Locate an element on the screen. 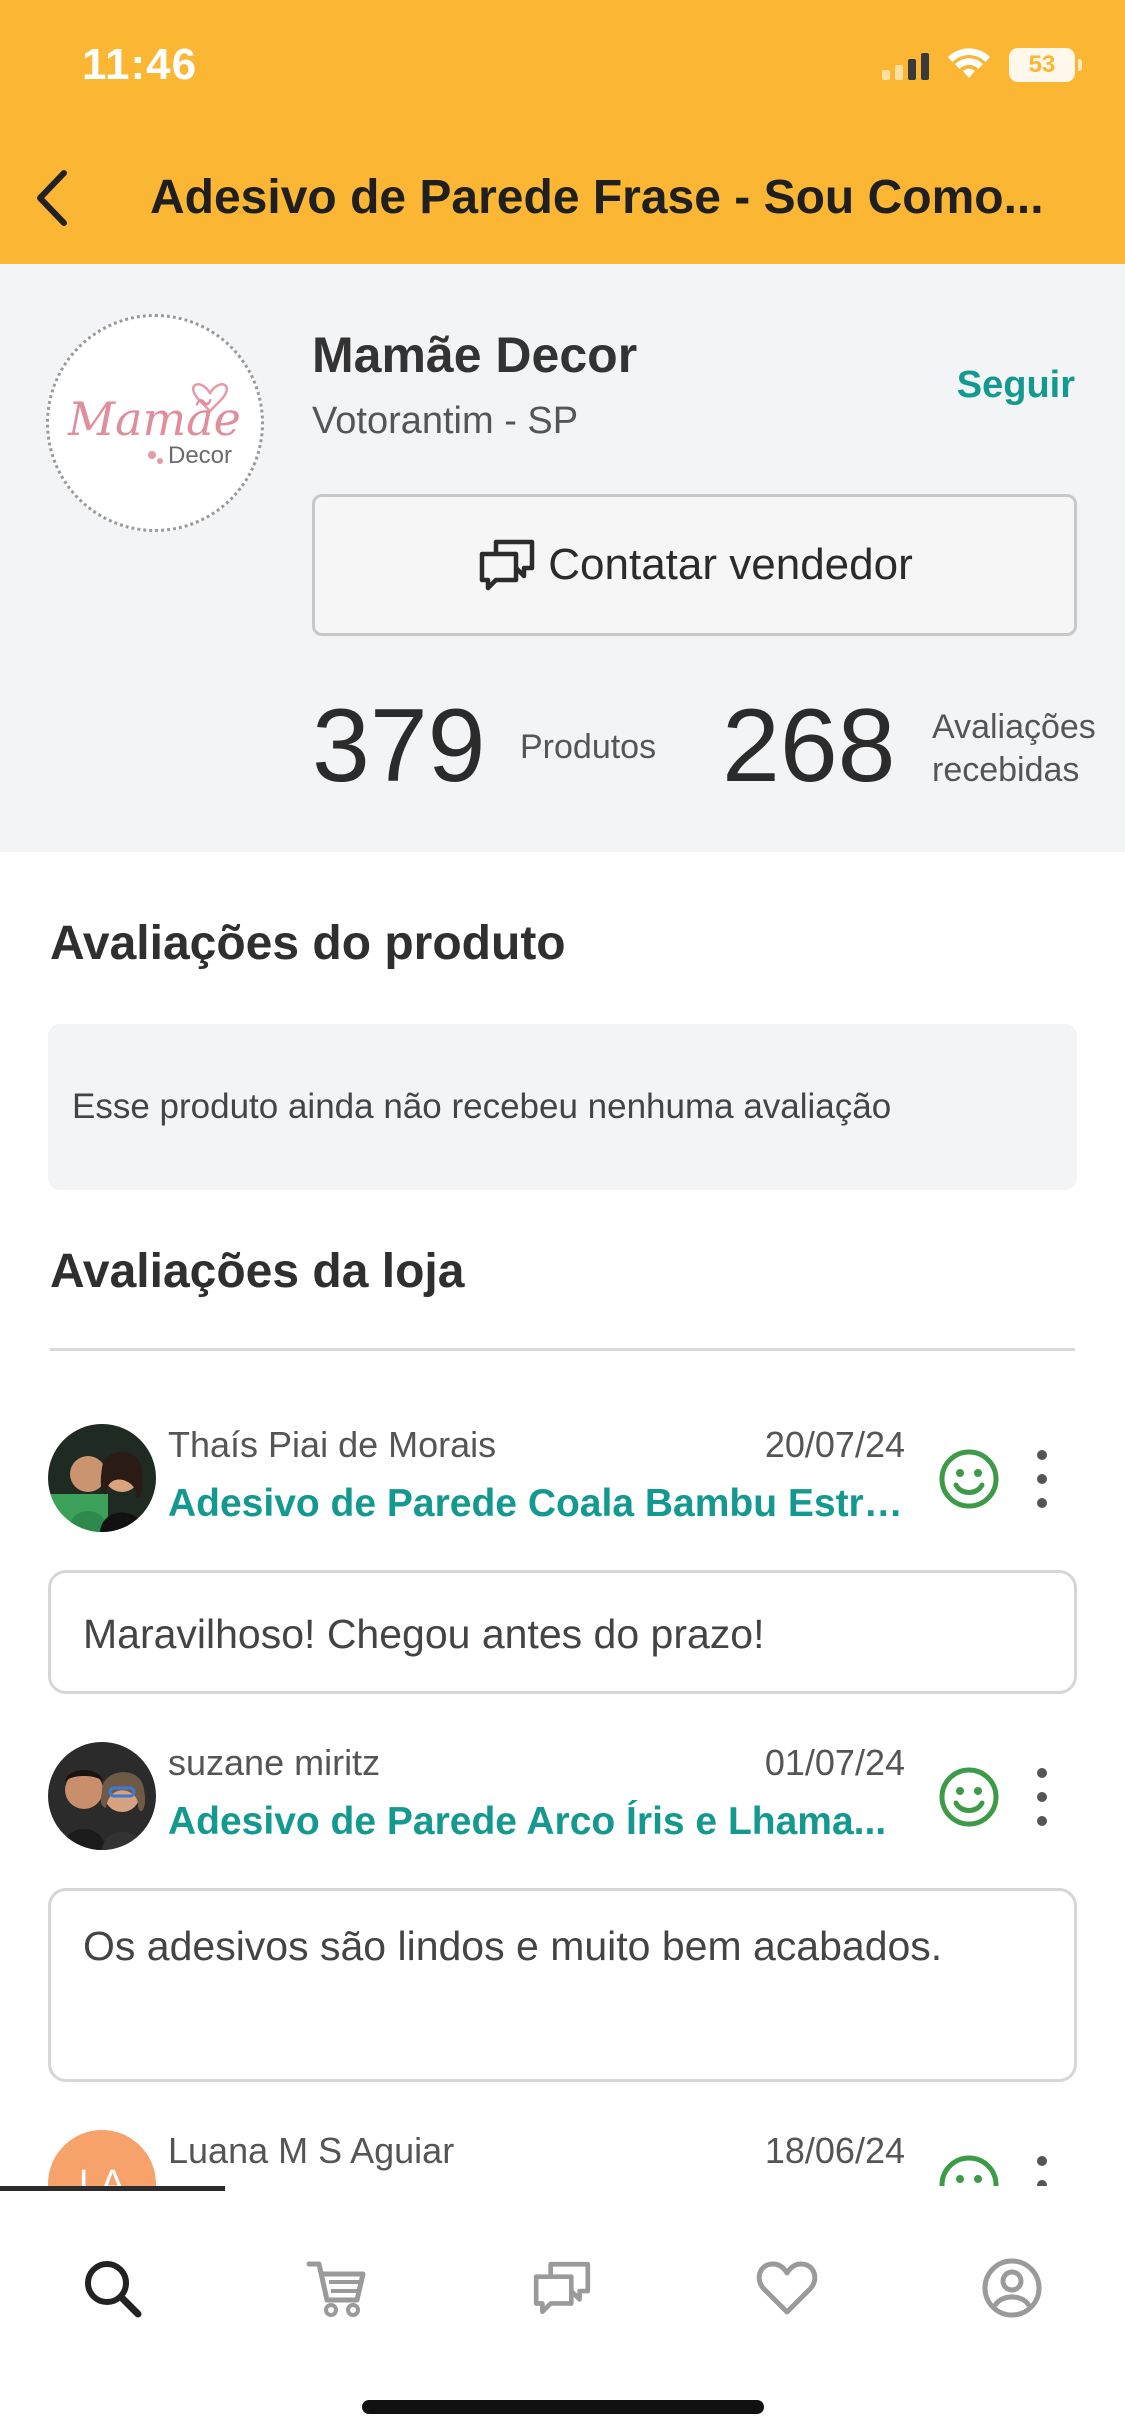 This screenshot has width=1125, height=2436. wifi-icon is located at coordinates (969, 63).